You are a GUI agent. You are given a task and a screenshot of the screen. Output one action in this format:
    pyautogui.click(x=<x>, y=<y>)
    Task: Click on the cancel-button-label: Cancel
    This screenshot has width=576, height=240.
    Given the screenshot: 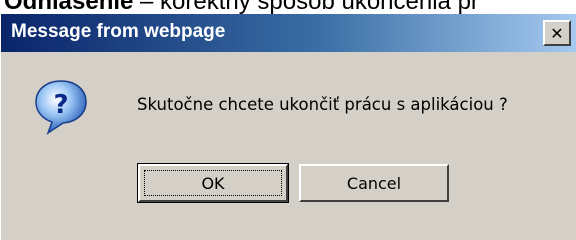 What is the action you would take?
    pyautogui.click(x=374, y=183)
    